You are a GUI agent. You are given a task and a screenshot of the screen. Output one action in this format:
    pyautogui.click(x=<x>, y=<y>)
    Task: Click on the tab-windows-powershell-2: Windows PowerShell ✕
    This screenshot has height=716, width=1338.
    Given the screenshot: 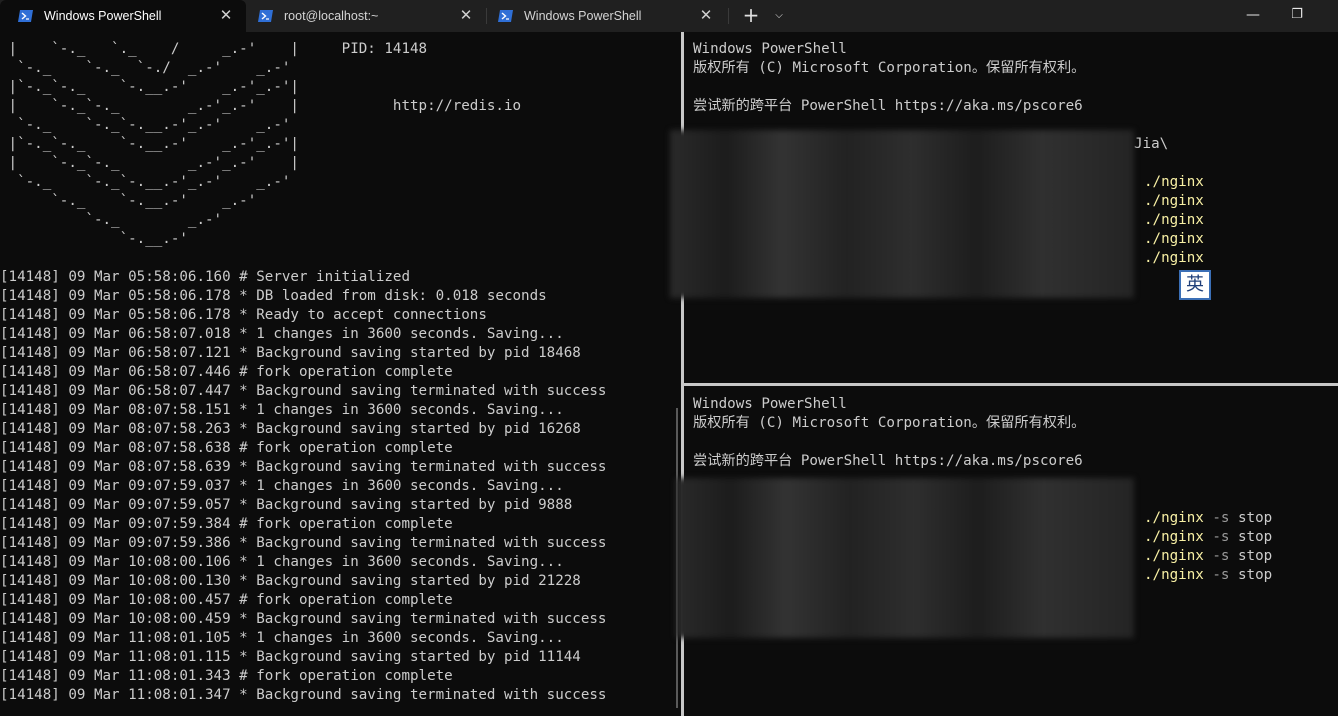 What is the action you would take?
    pyautogui.click(x=606, y=16)
    